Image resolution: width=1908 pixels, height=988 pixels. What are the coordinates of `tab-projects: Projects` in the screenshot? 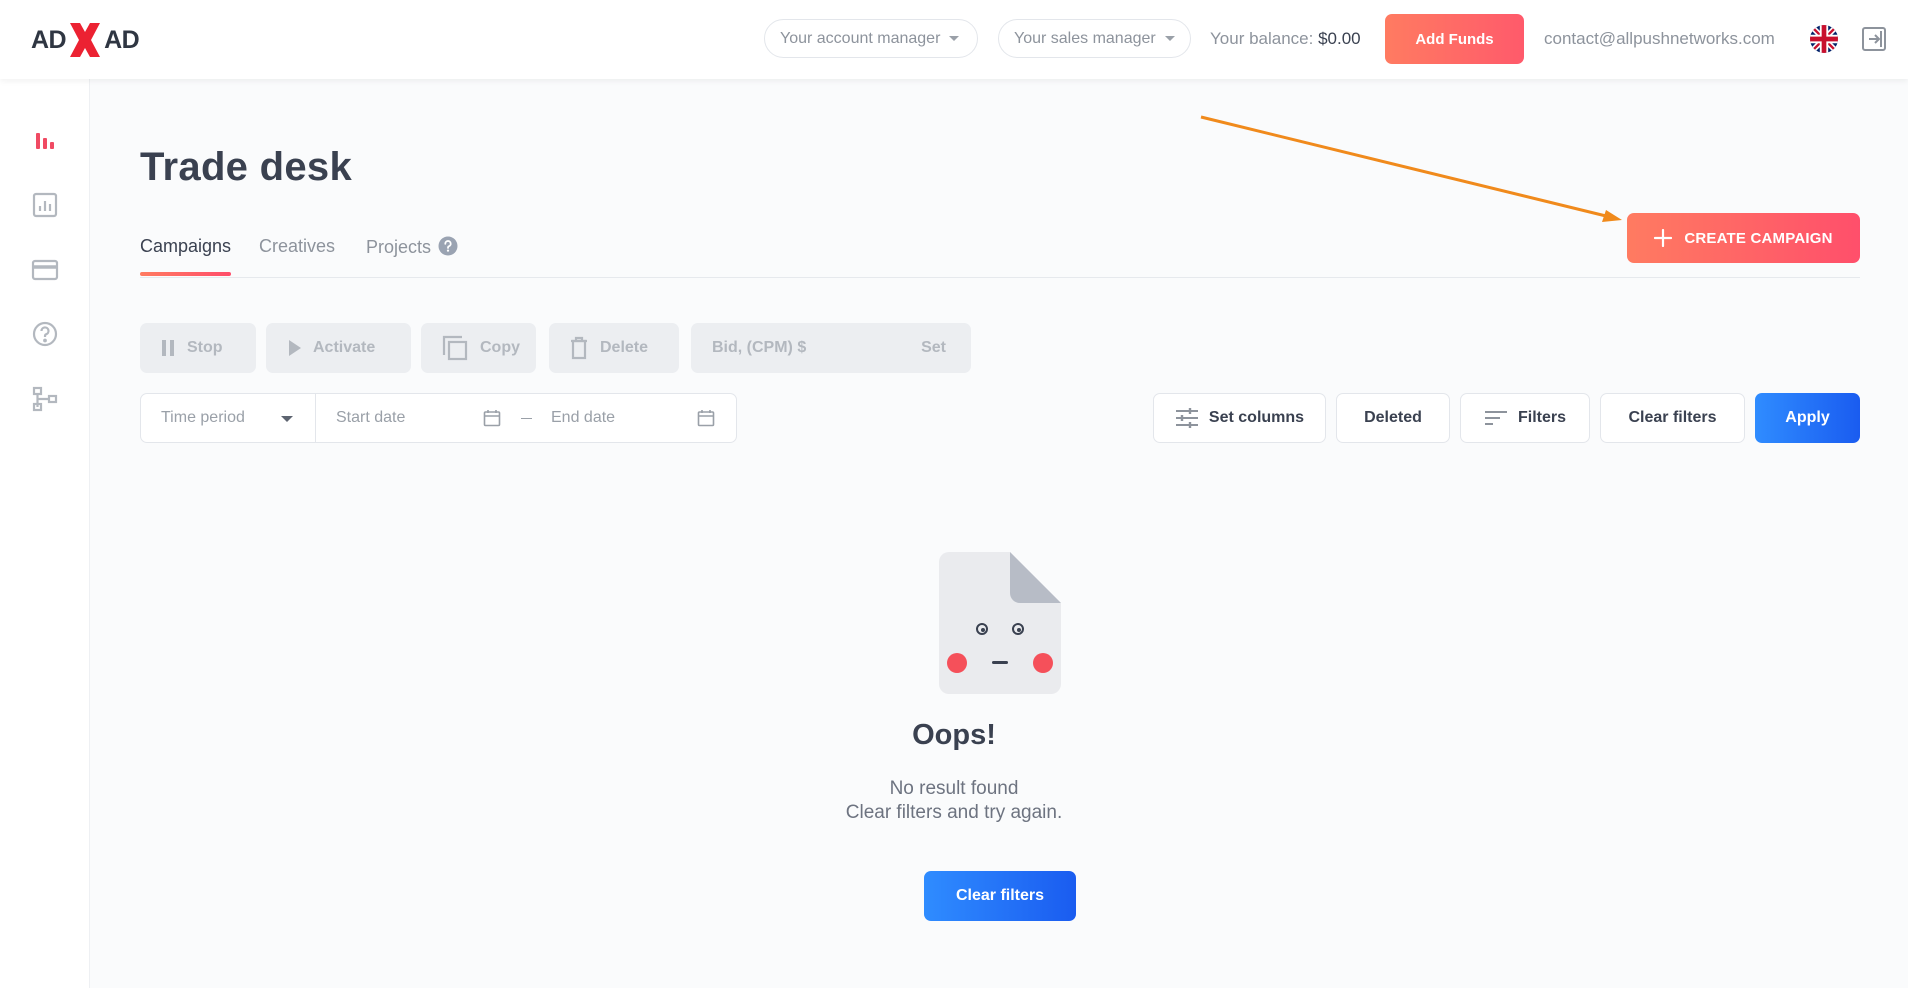 It's located at (412, 257).